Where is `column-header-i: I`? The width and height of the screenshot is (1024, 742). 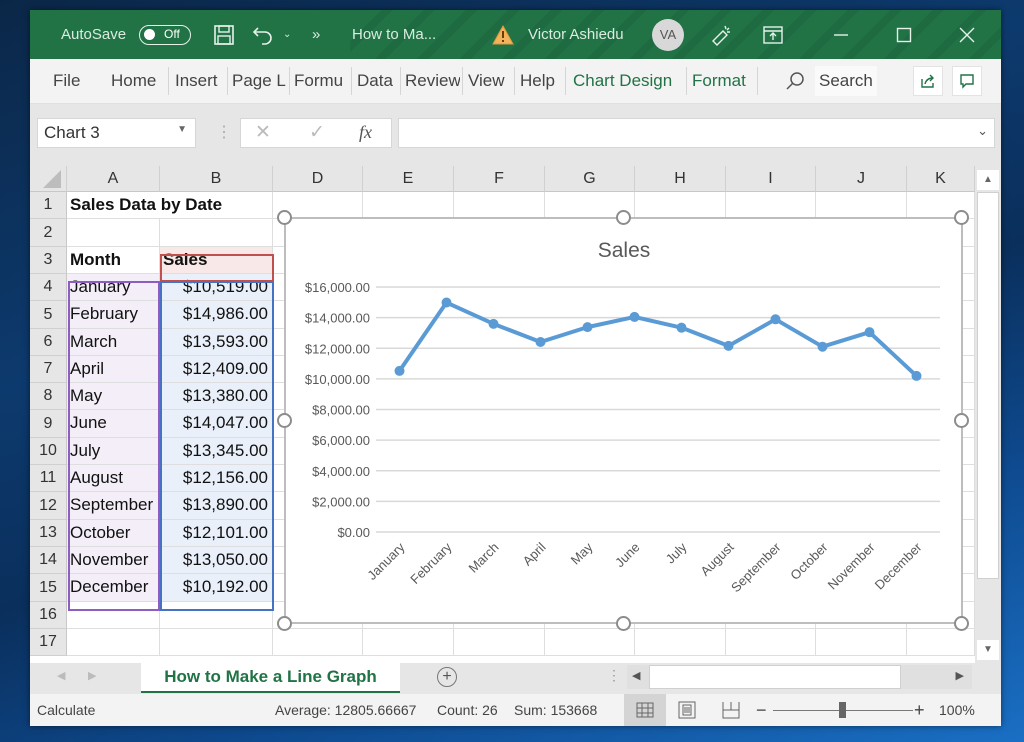 column-header-i: I is located at coordinates (771, 179).